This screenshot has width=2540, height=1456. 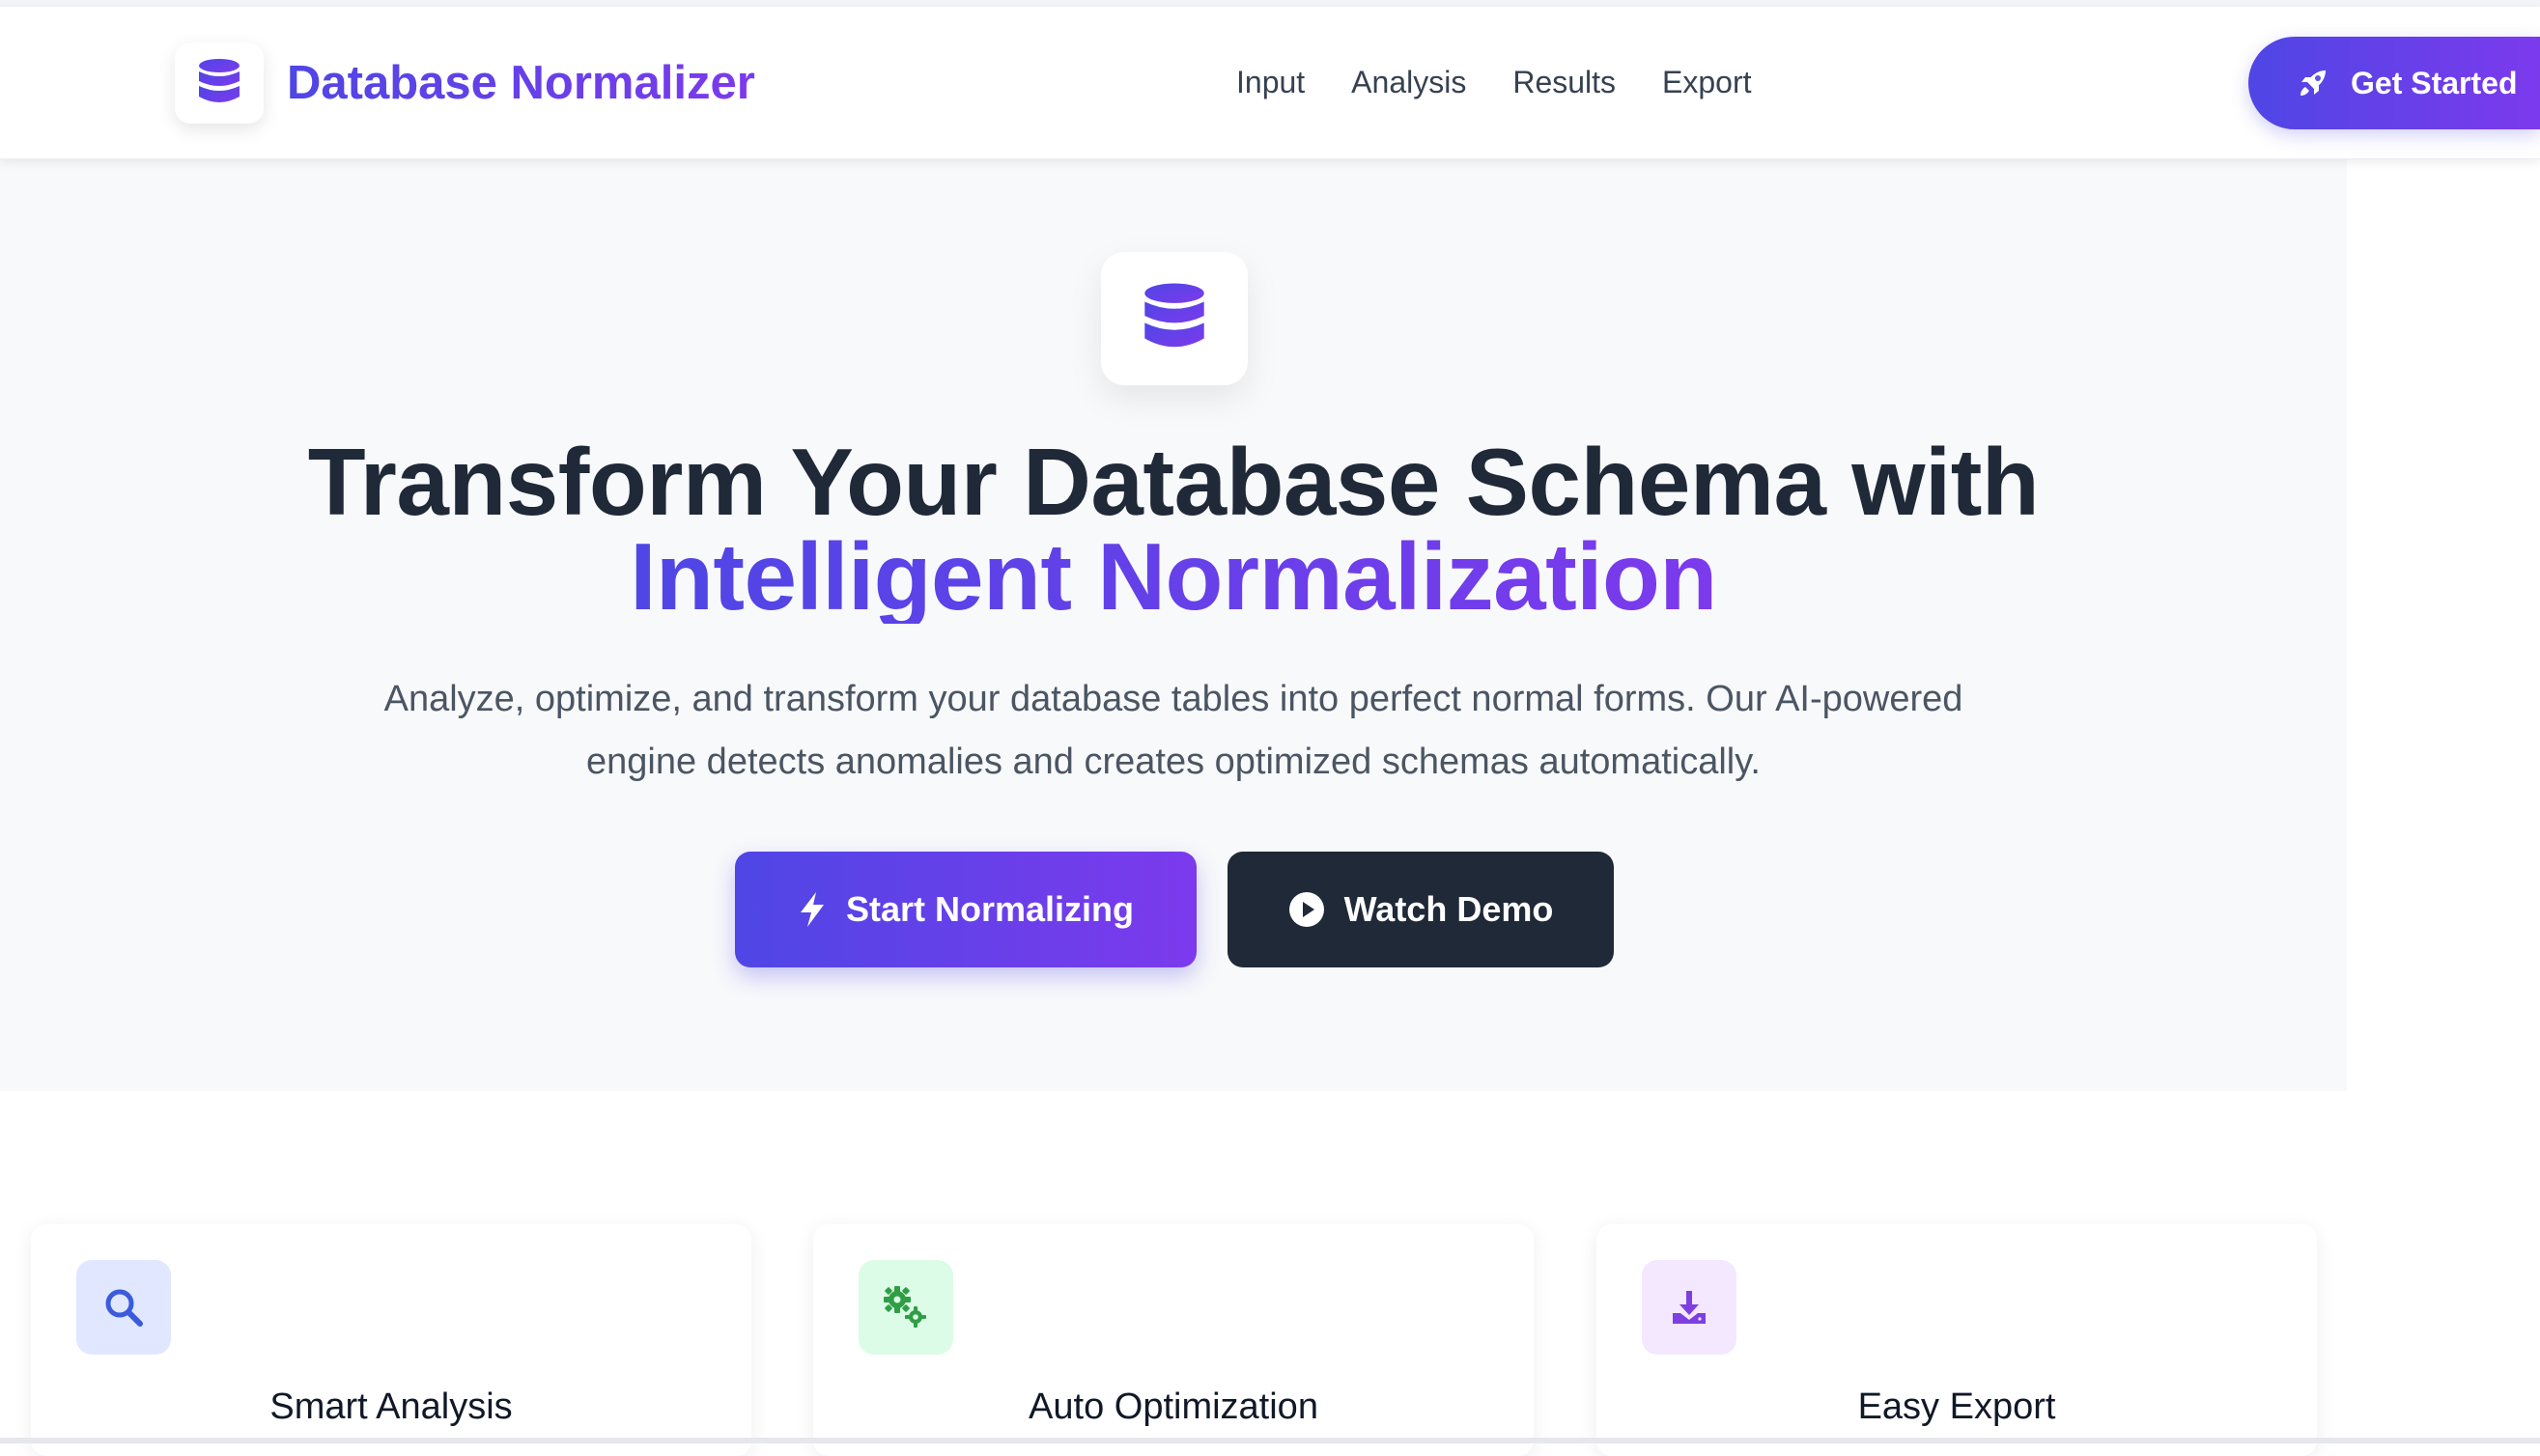 What do you see at coordinates (1306, 910) in the screenshot?
I see `play-circle-icon` at bounding box center [1306, 910].